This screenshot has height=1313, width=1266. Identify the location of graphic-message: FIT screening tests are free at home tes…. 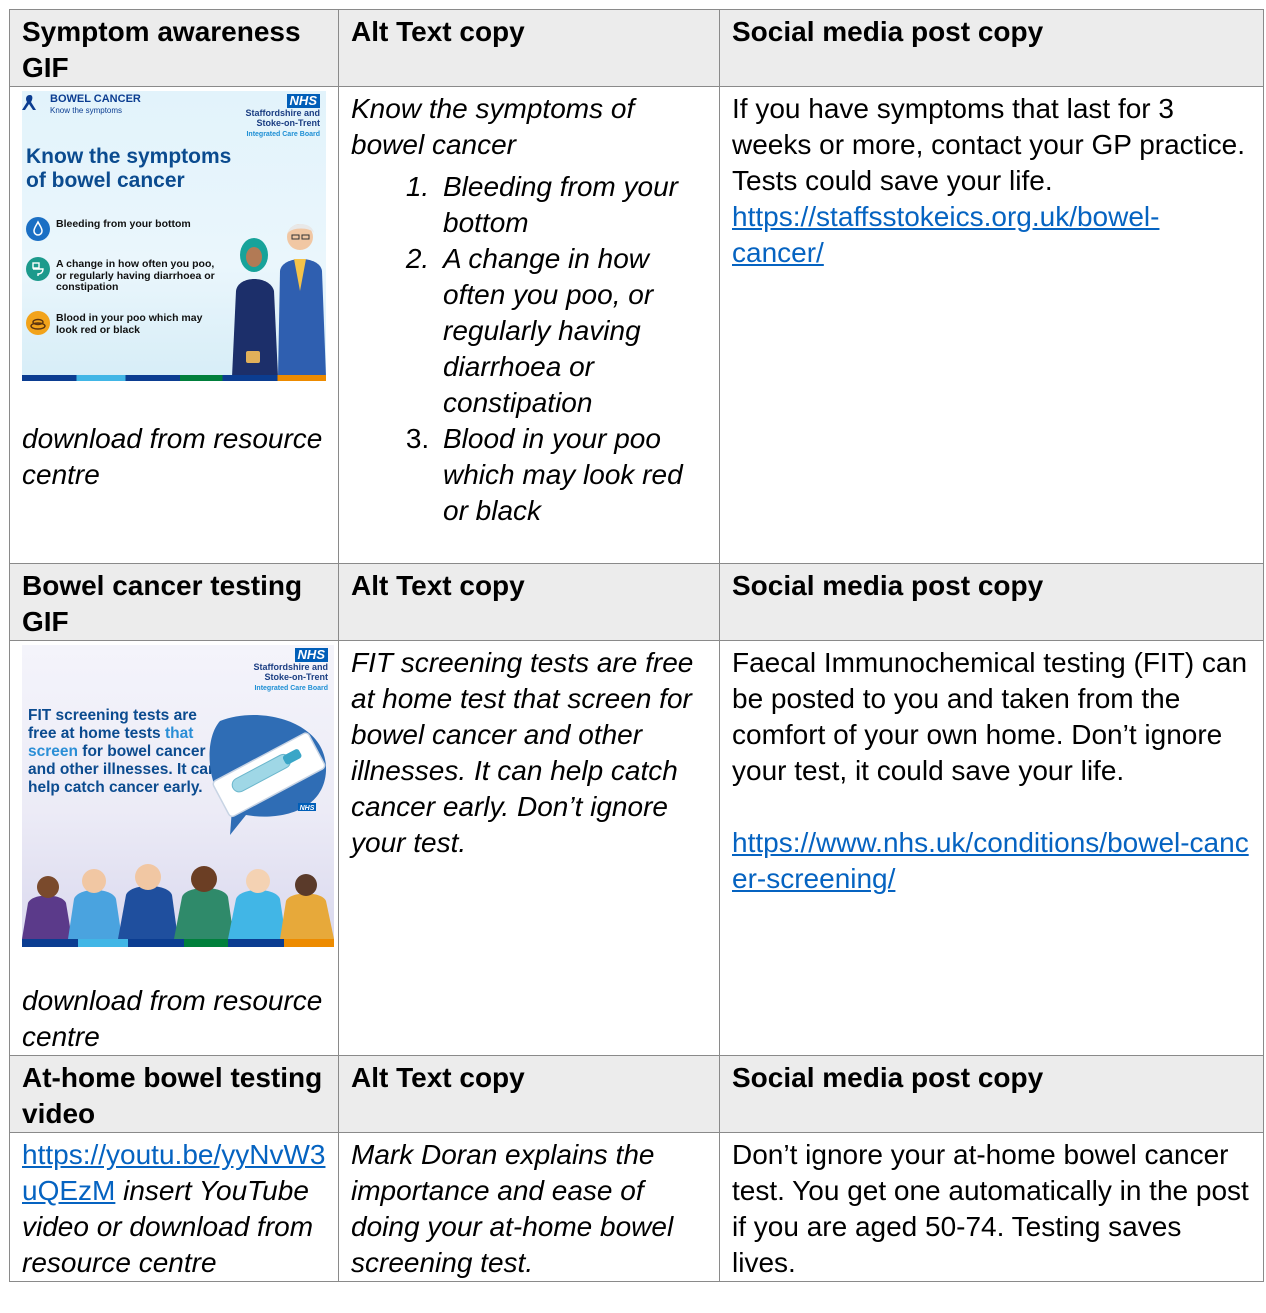
(123, 751).